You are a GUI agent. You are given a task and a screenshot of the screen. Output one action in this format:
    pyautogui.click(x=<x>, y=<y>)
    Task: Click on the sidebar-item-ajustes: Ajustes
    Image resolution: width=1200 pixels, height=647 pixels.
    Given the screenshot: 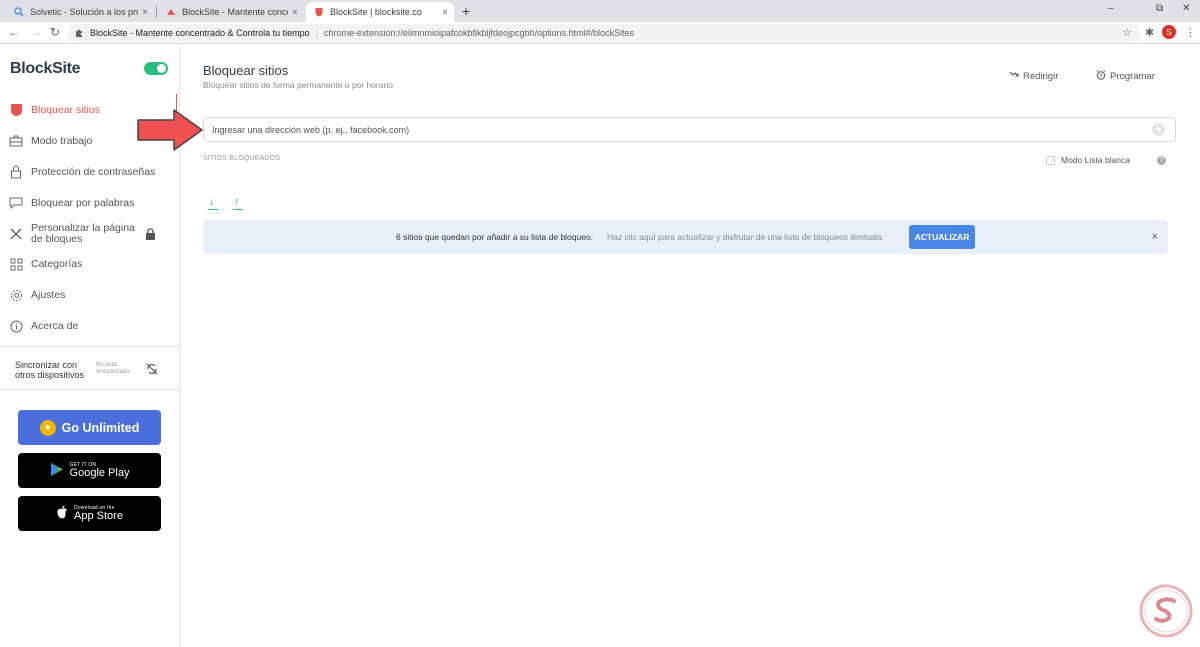 What is the action you would take?
    pyautogui.click(x=90, y=295)
    